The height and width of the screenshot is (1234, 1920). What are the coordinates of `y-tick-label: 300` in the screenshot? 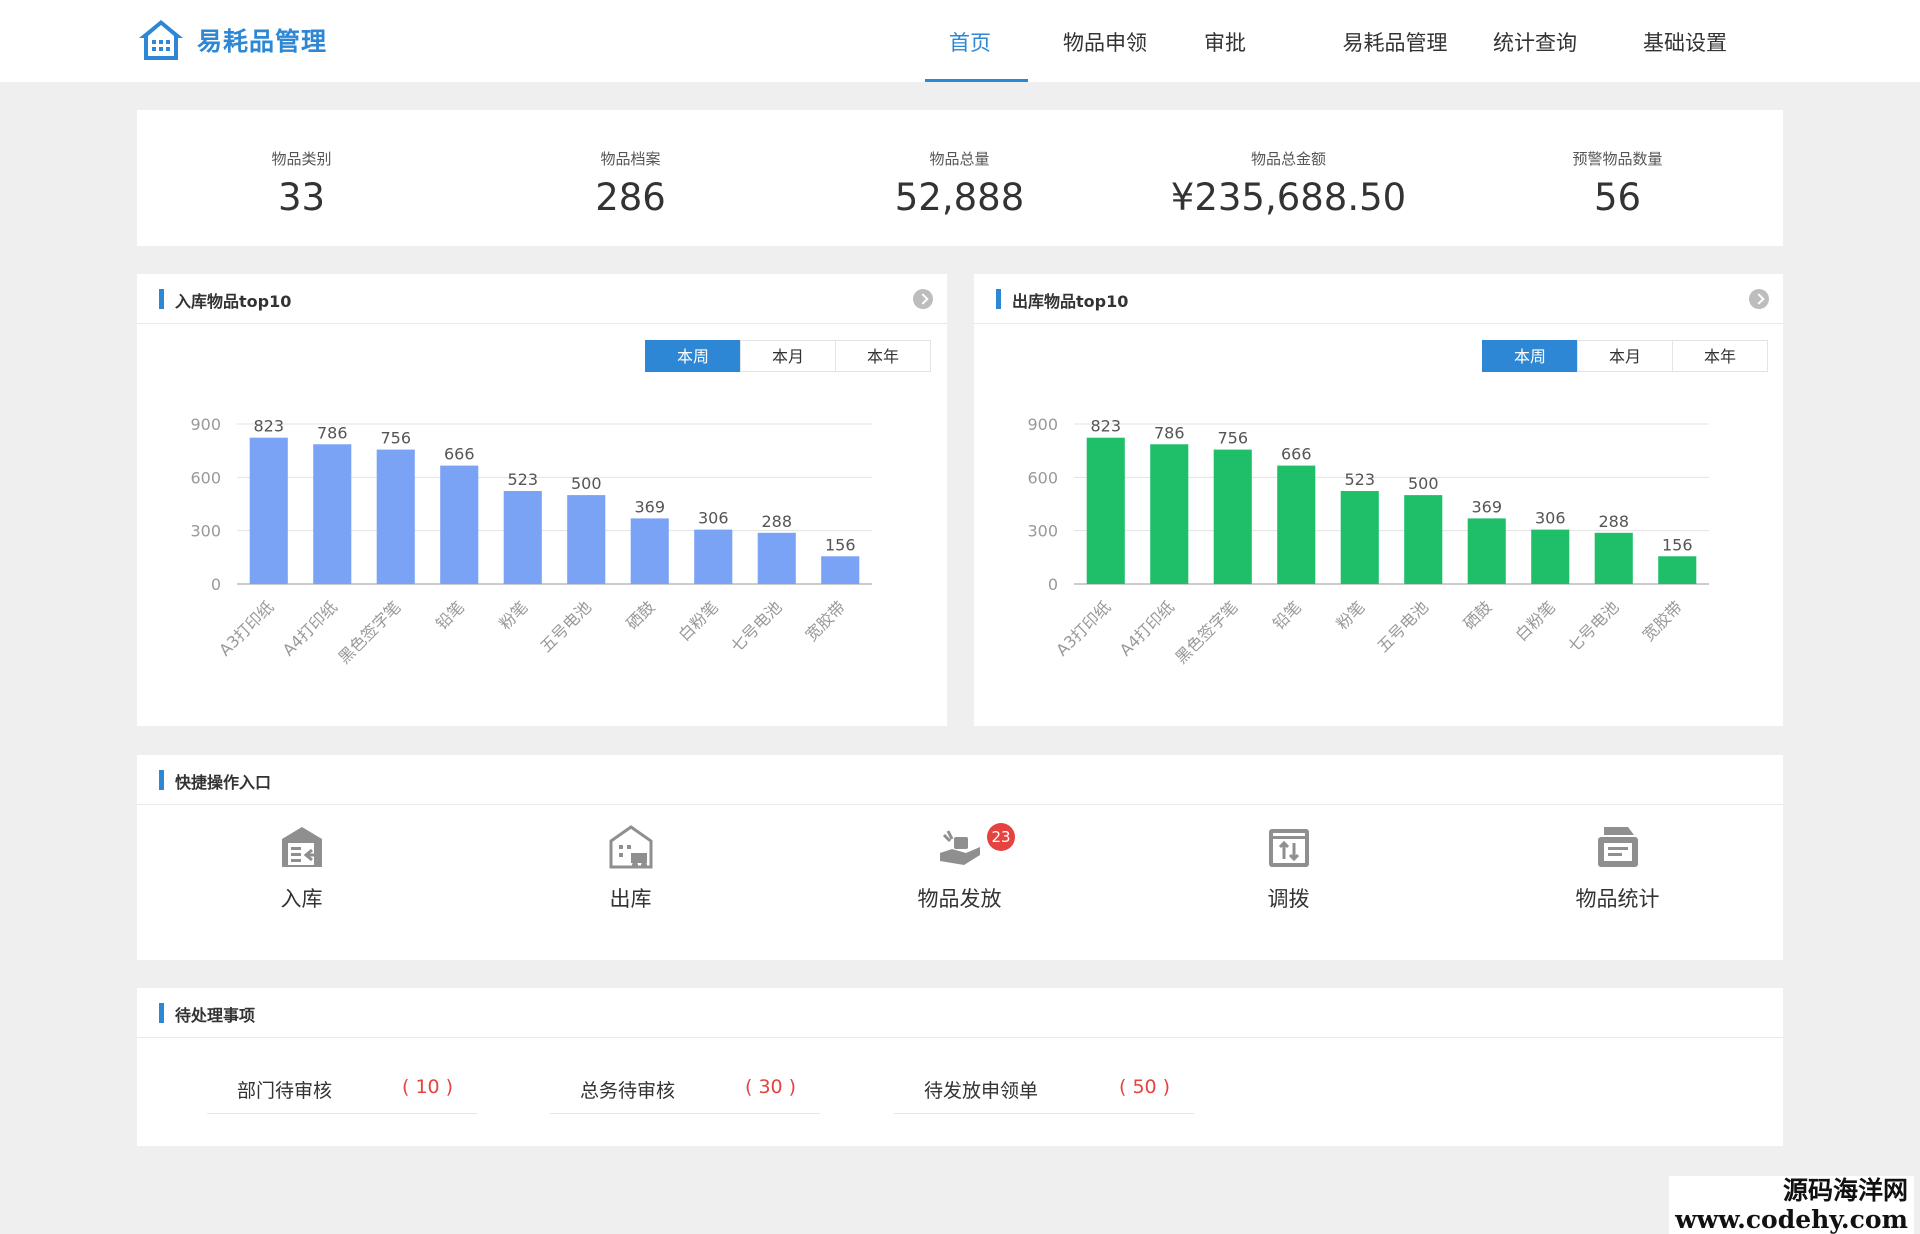 It's located at (205, 531).